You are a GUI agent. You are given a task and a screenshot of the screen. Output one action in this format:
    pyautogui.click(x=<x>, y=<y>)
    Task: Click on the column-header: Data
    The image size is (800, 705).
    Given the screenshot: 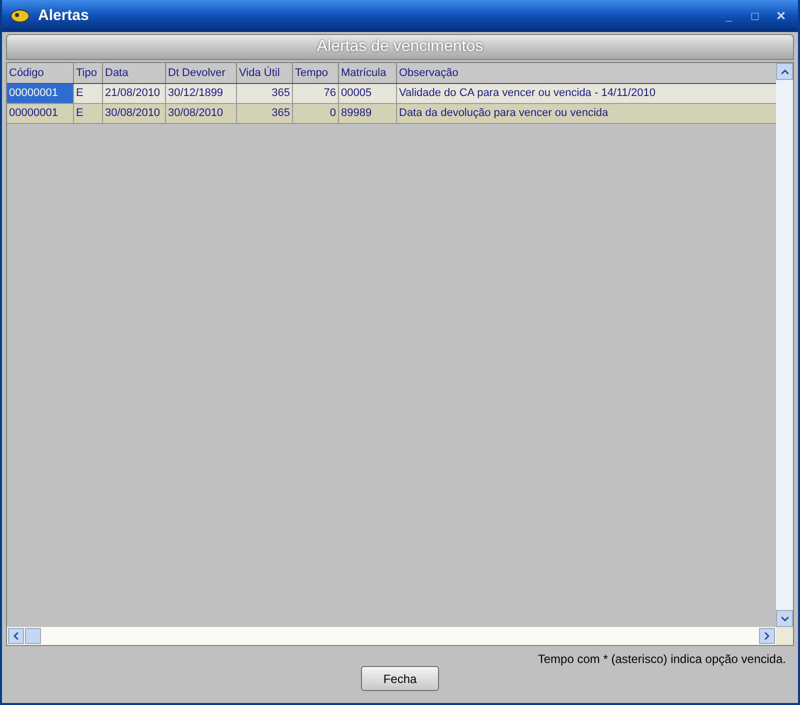 What is the action you would take?
    pyautogui.click(x=134, y=73)
    